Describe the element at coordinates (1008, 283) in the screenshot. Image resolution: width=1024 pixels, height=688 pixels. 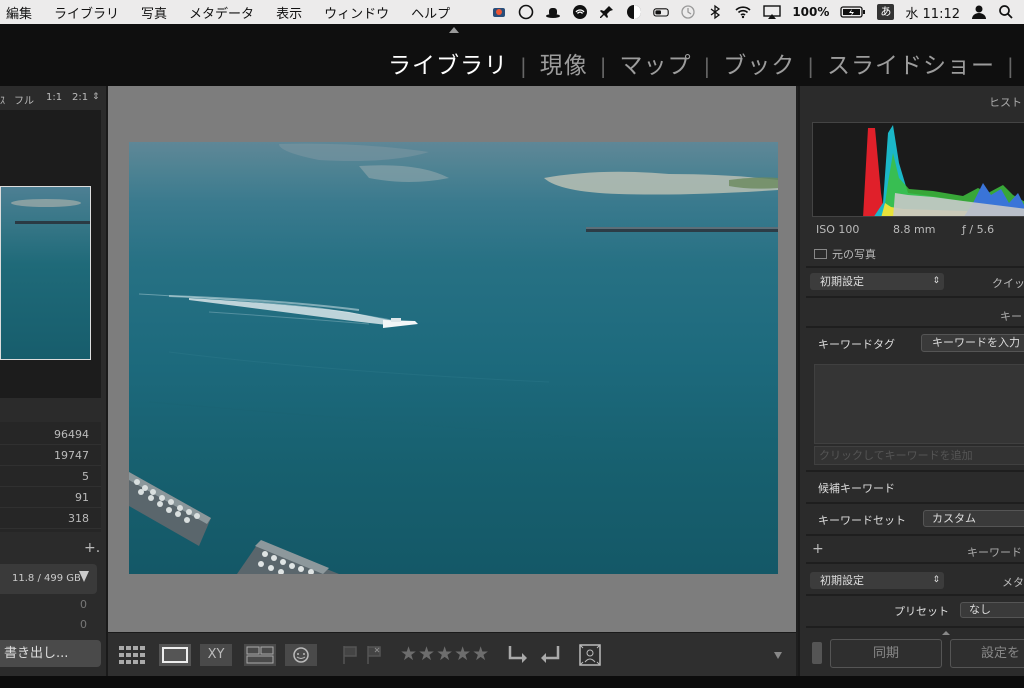
I see `quick-develop-header: クイッ` at that location.